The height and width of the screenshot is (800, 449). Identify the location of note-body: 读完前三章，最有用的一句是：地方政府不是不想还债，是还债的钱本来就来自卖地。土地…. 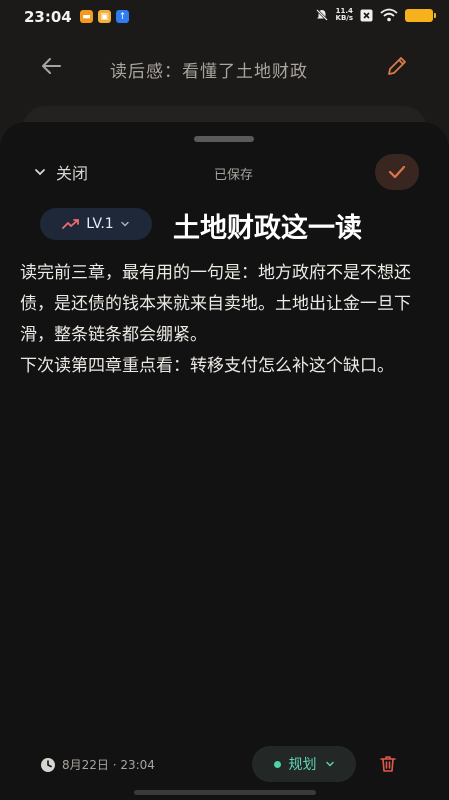
(225, 320).